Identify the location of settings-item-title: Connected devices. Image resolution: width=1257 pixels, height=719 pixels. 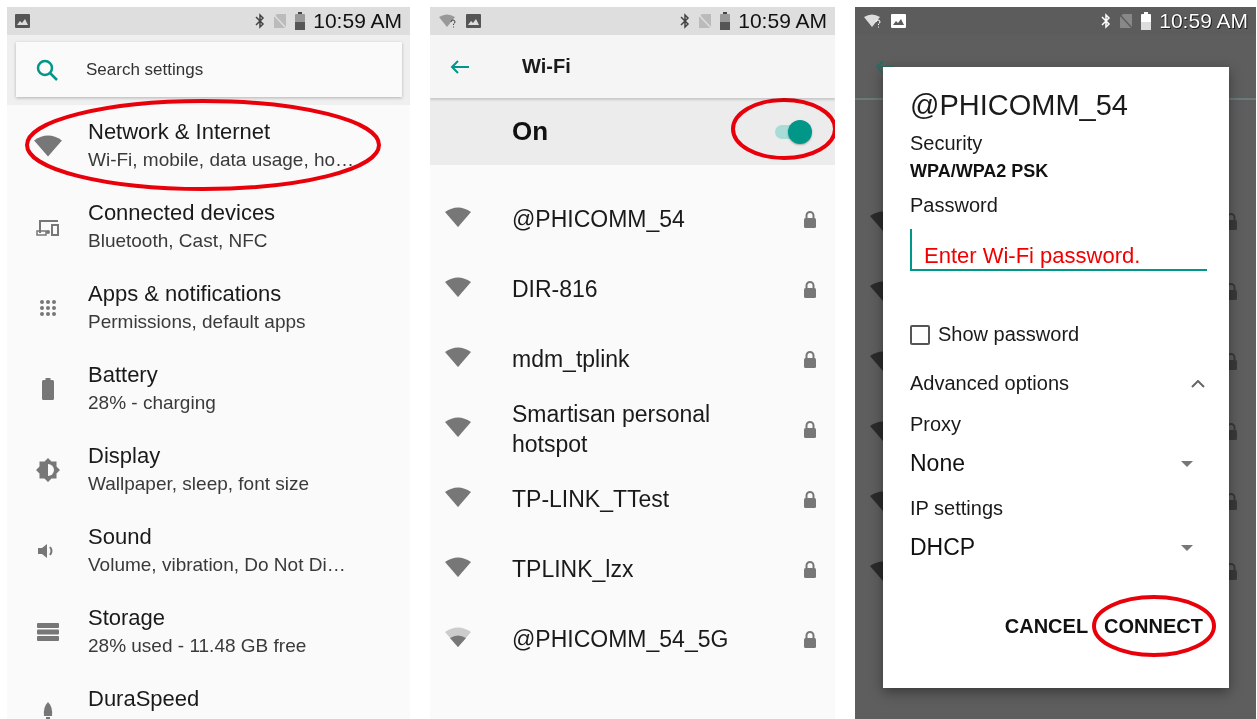
(182, 213).